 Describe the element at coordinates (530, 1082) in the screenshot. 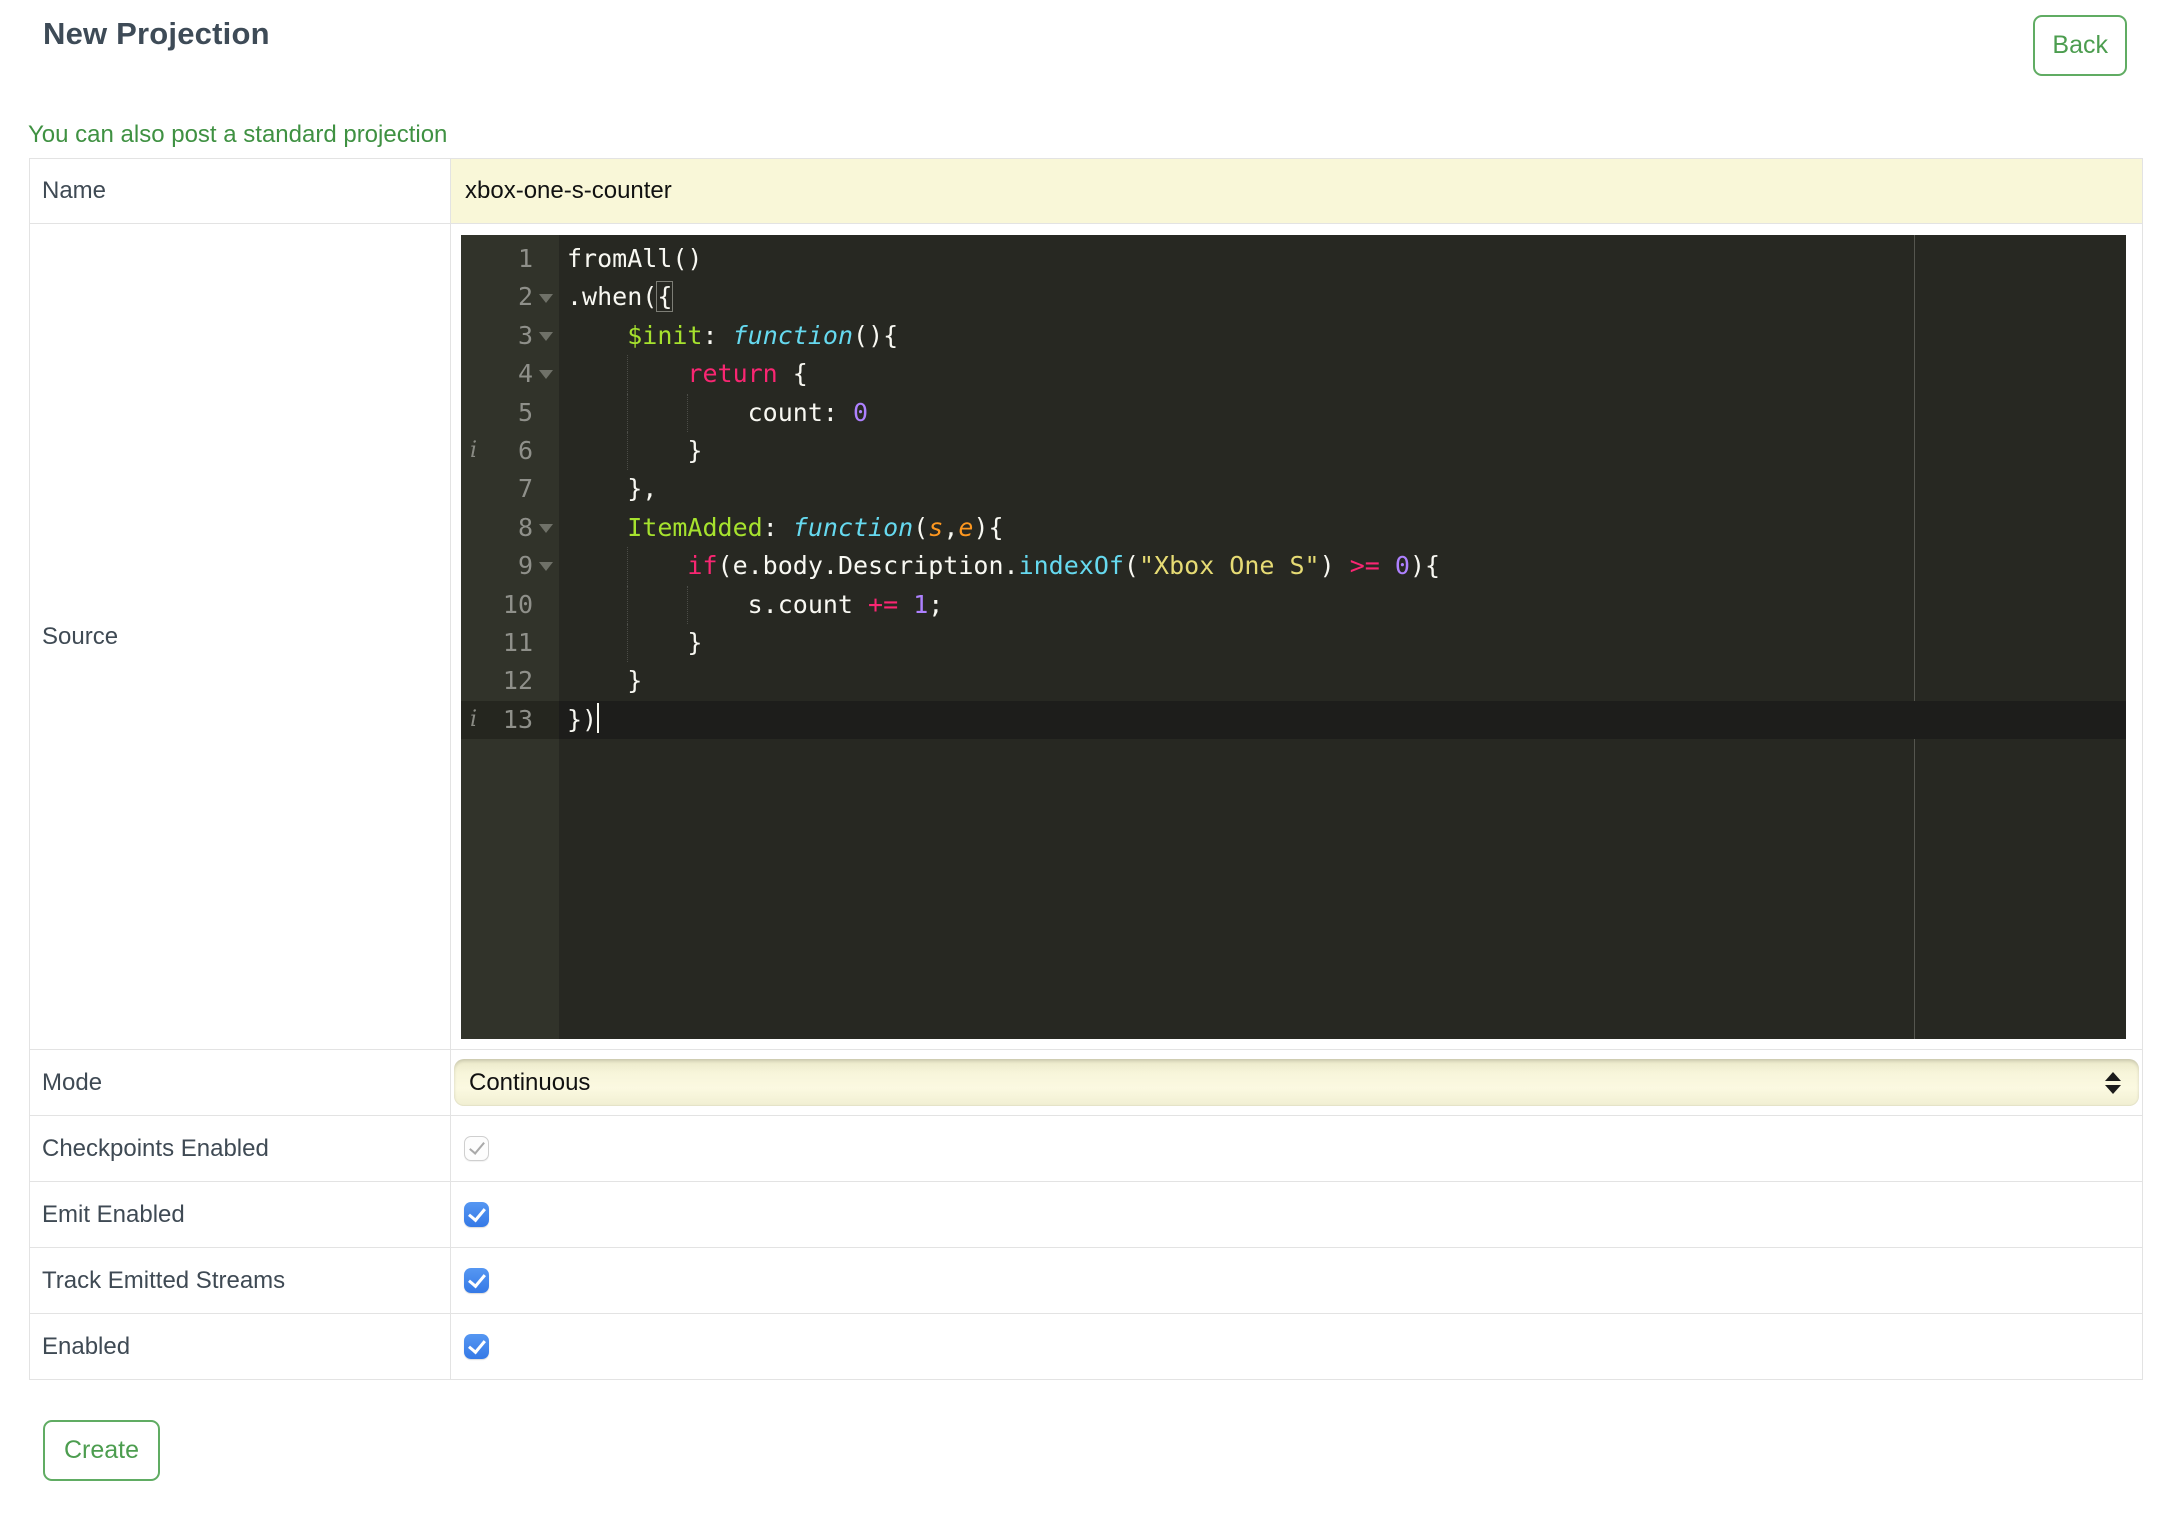

I see `mode-selected-value: Continuous` at that location.